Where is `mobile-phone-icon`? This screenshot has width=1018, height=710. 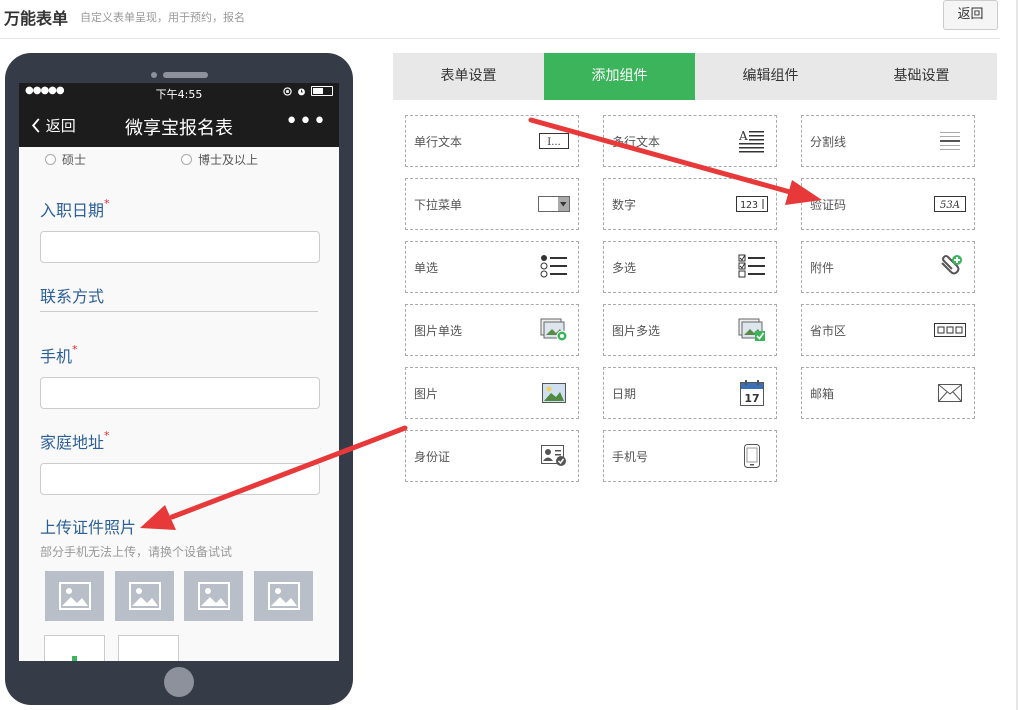
mobile-phone-icon is located at coordinates (752, 456).